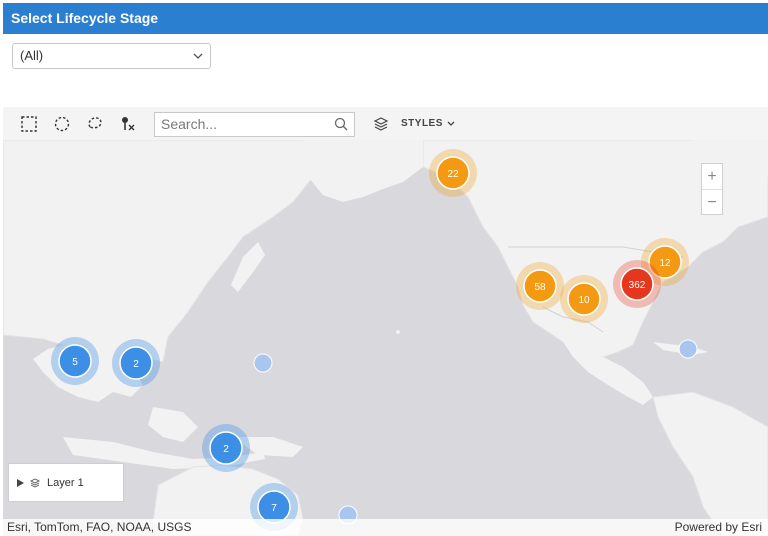 The image size is (768, 536). What do you see at coordinates (20, 483) in the screenshot?
I see `expand-triangle-icon` at bounding box center [20, 483].